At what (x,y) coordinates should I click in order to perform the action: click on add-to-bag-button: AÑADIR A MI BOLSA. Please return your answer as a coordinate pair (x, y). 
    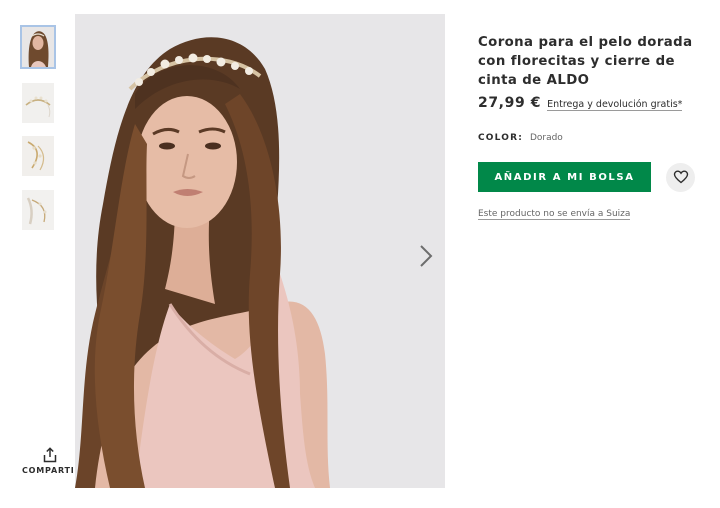
    Looking at the image, I should click on (564, 177).